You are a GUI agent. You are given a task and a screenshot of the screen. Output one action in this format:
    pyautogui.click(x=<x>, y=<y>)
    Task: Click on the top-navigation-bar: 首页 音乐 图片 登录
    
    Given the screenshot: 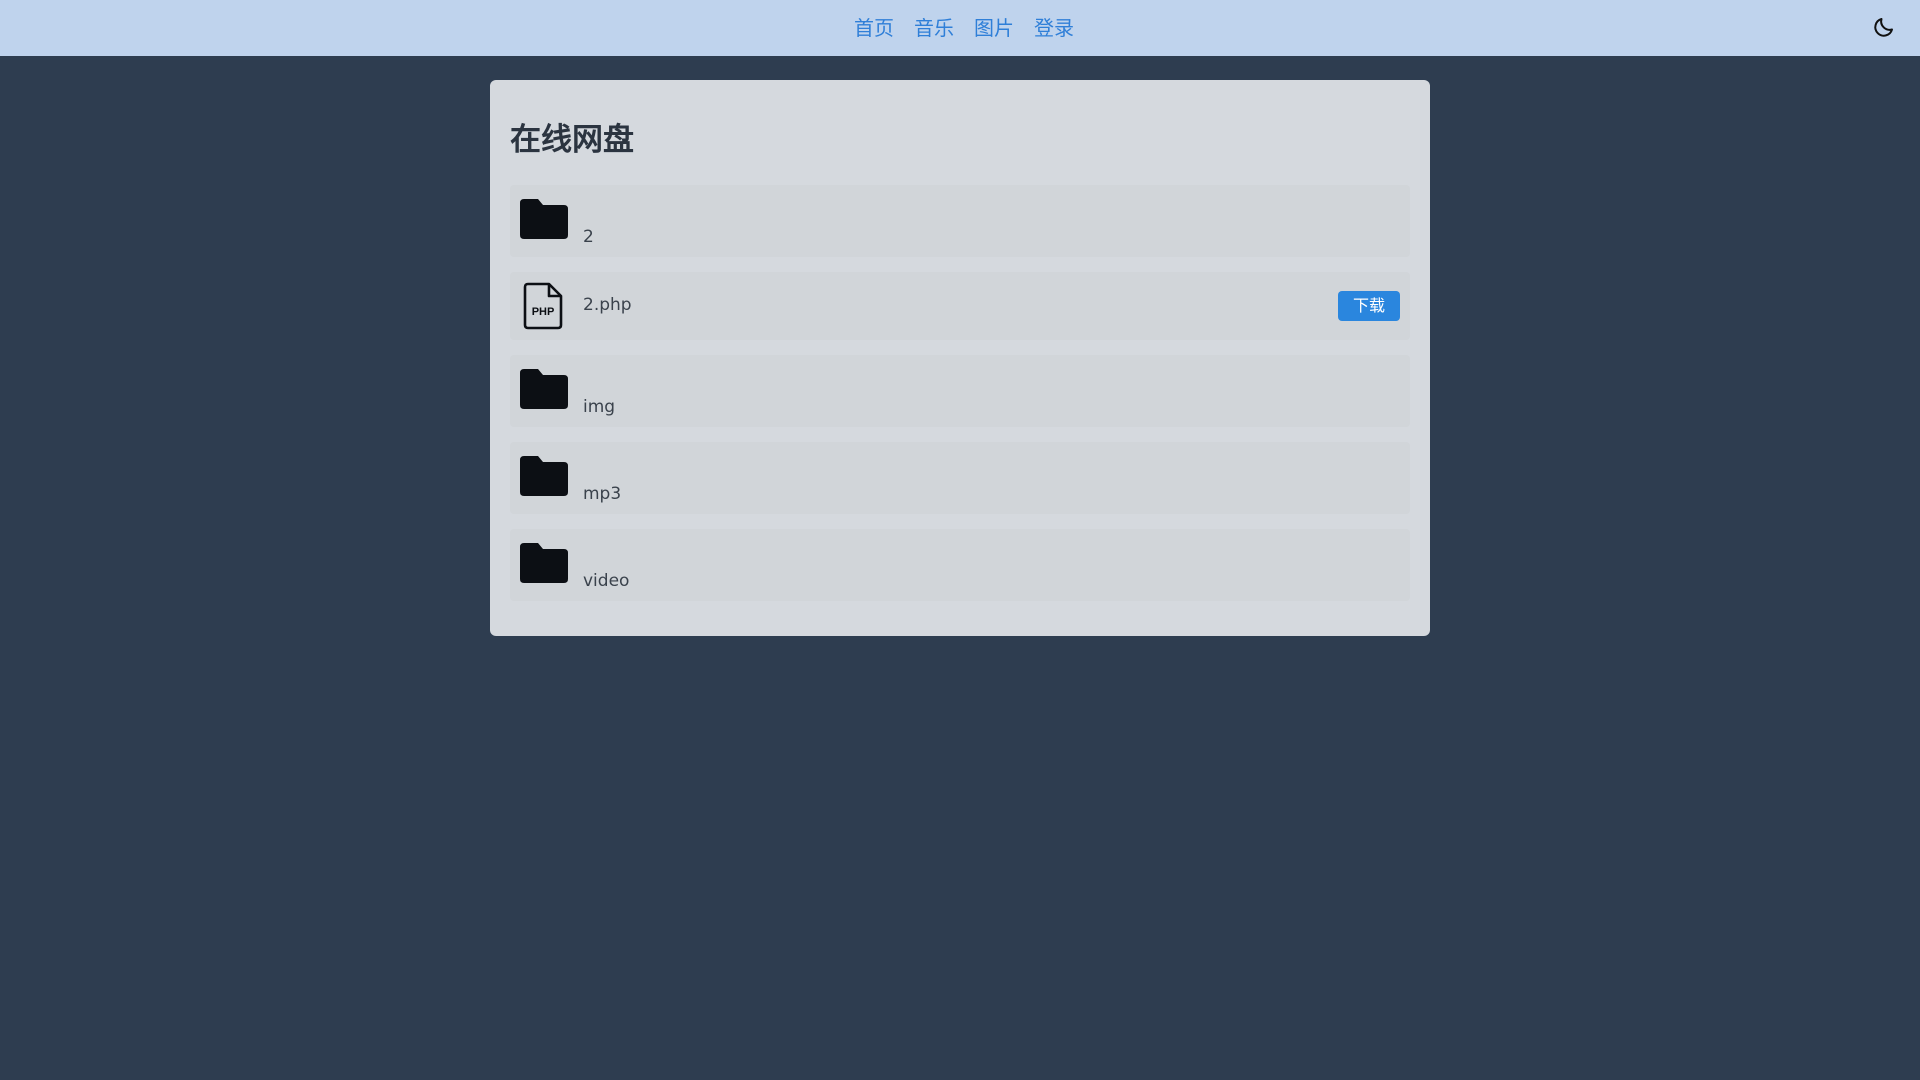 What is the action you would take?
    pyautogui.click(x=960, y=28)
    